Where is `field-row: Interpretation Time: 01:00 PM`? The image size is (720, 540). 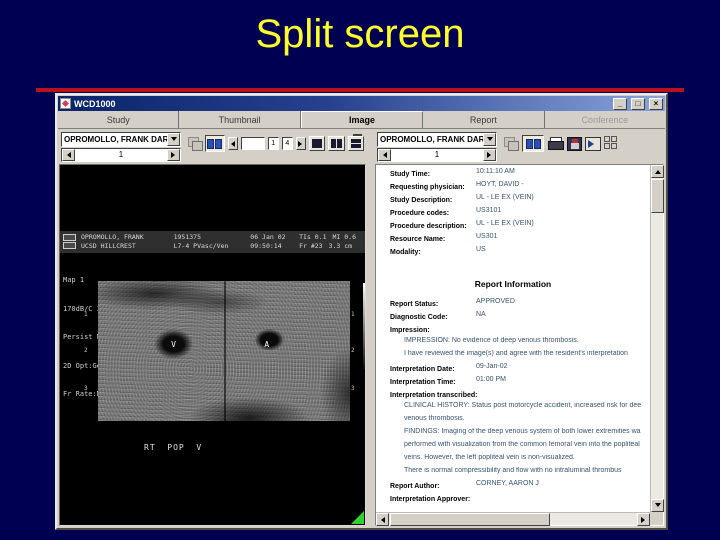
field-row: Interpretation Time: 01:00 PM is located at coordinates (448, 381).